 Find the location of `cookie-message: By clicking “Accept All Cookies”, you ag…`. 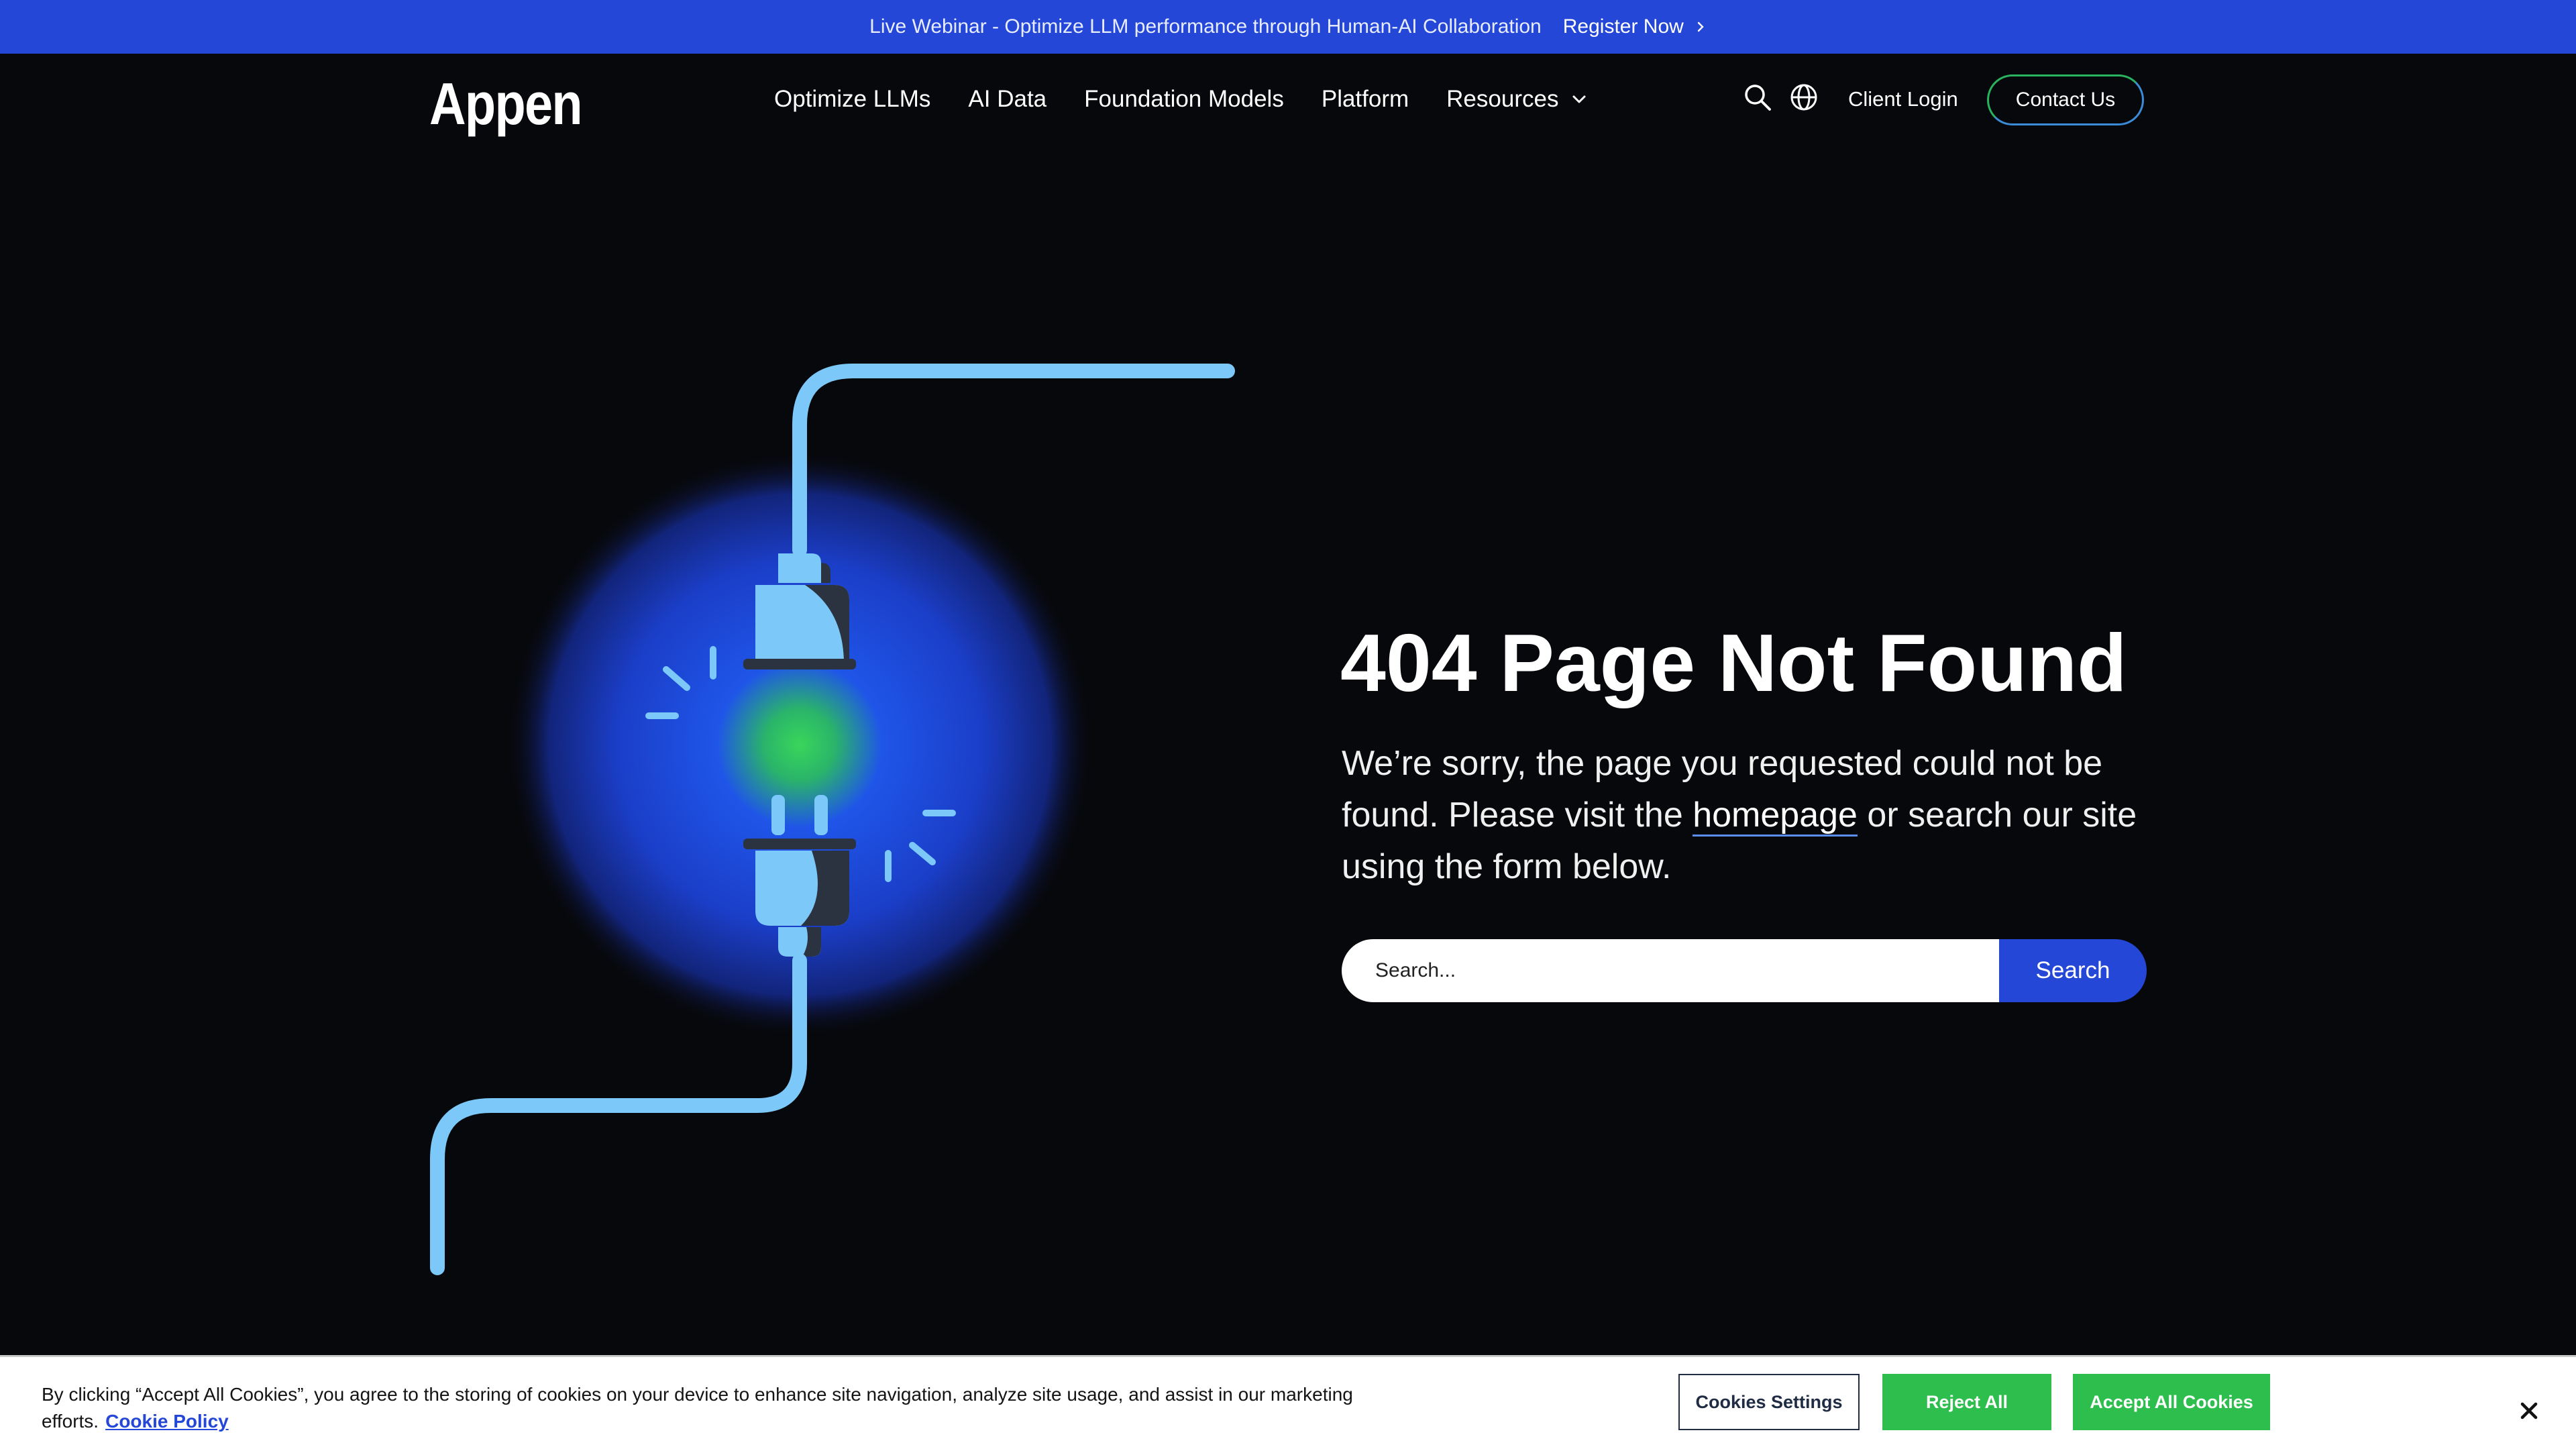

cookie-message: By clicking “Accept All Cookies”, you ag… is located at coordinates (697, 1408).